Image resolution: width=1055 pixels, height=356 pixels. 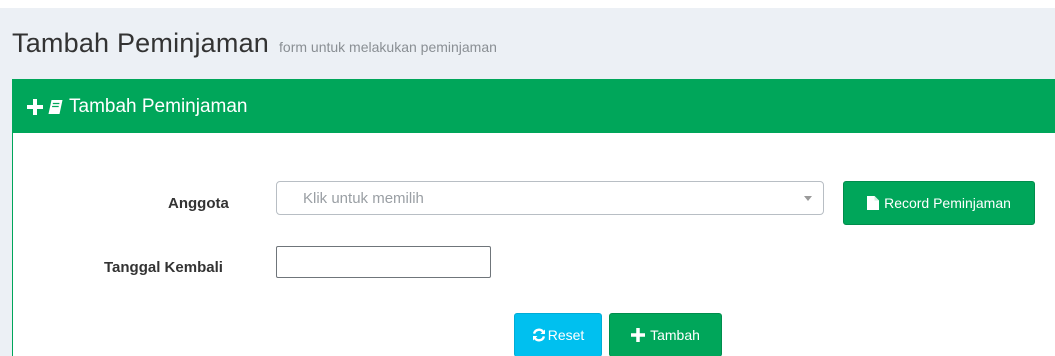 I want to click on tanggal-kembali-label: Tanggal Kembali, so click(x=163, y=267).